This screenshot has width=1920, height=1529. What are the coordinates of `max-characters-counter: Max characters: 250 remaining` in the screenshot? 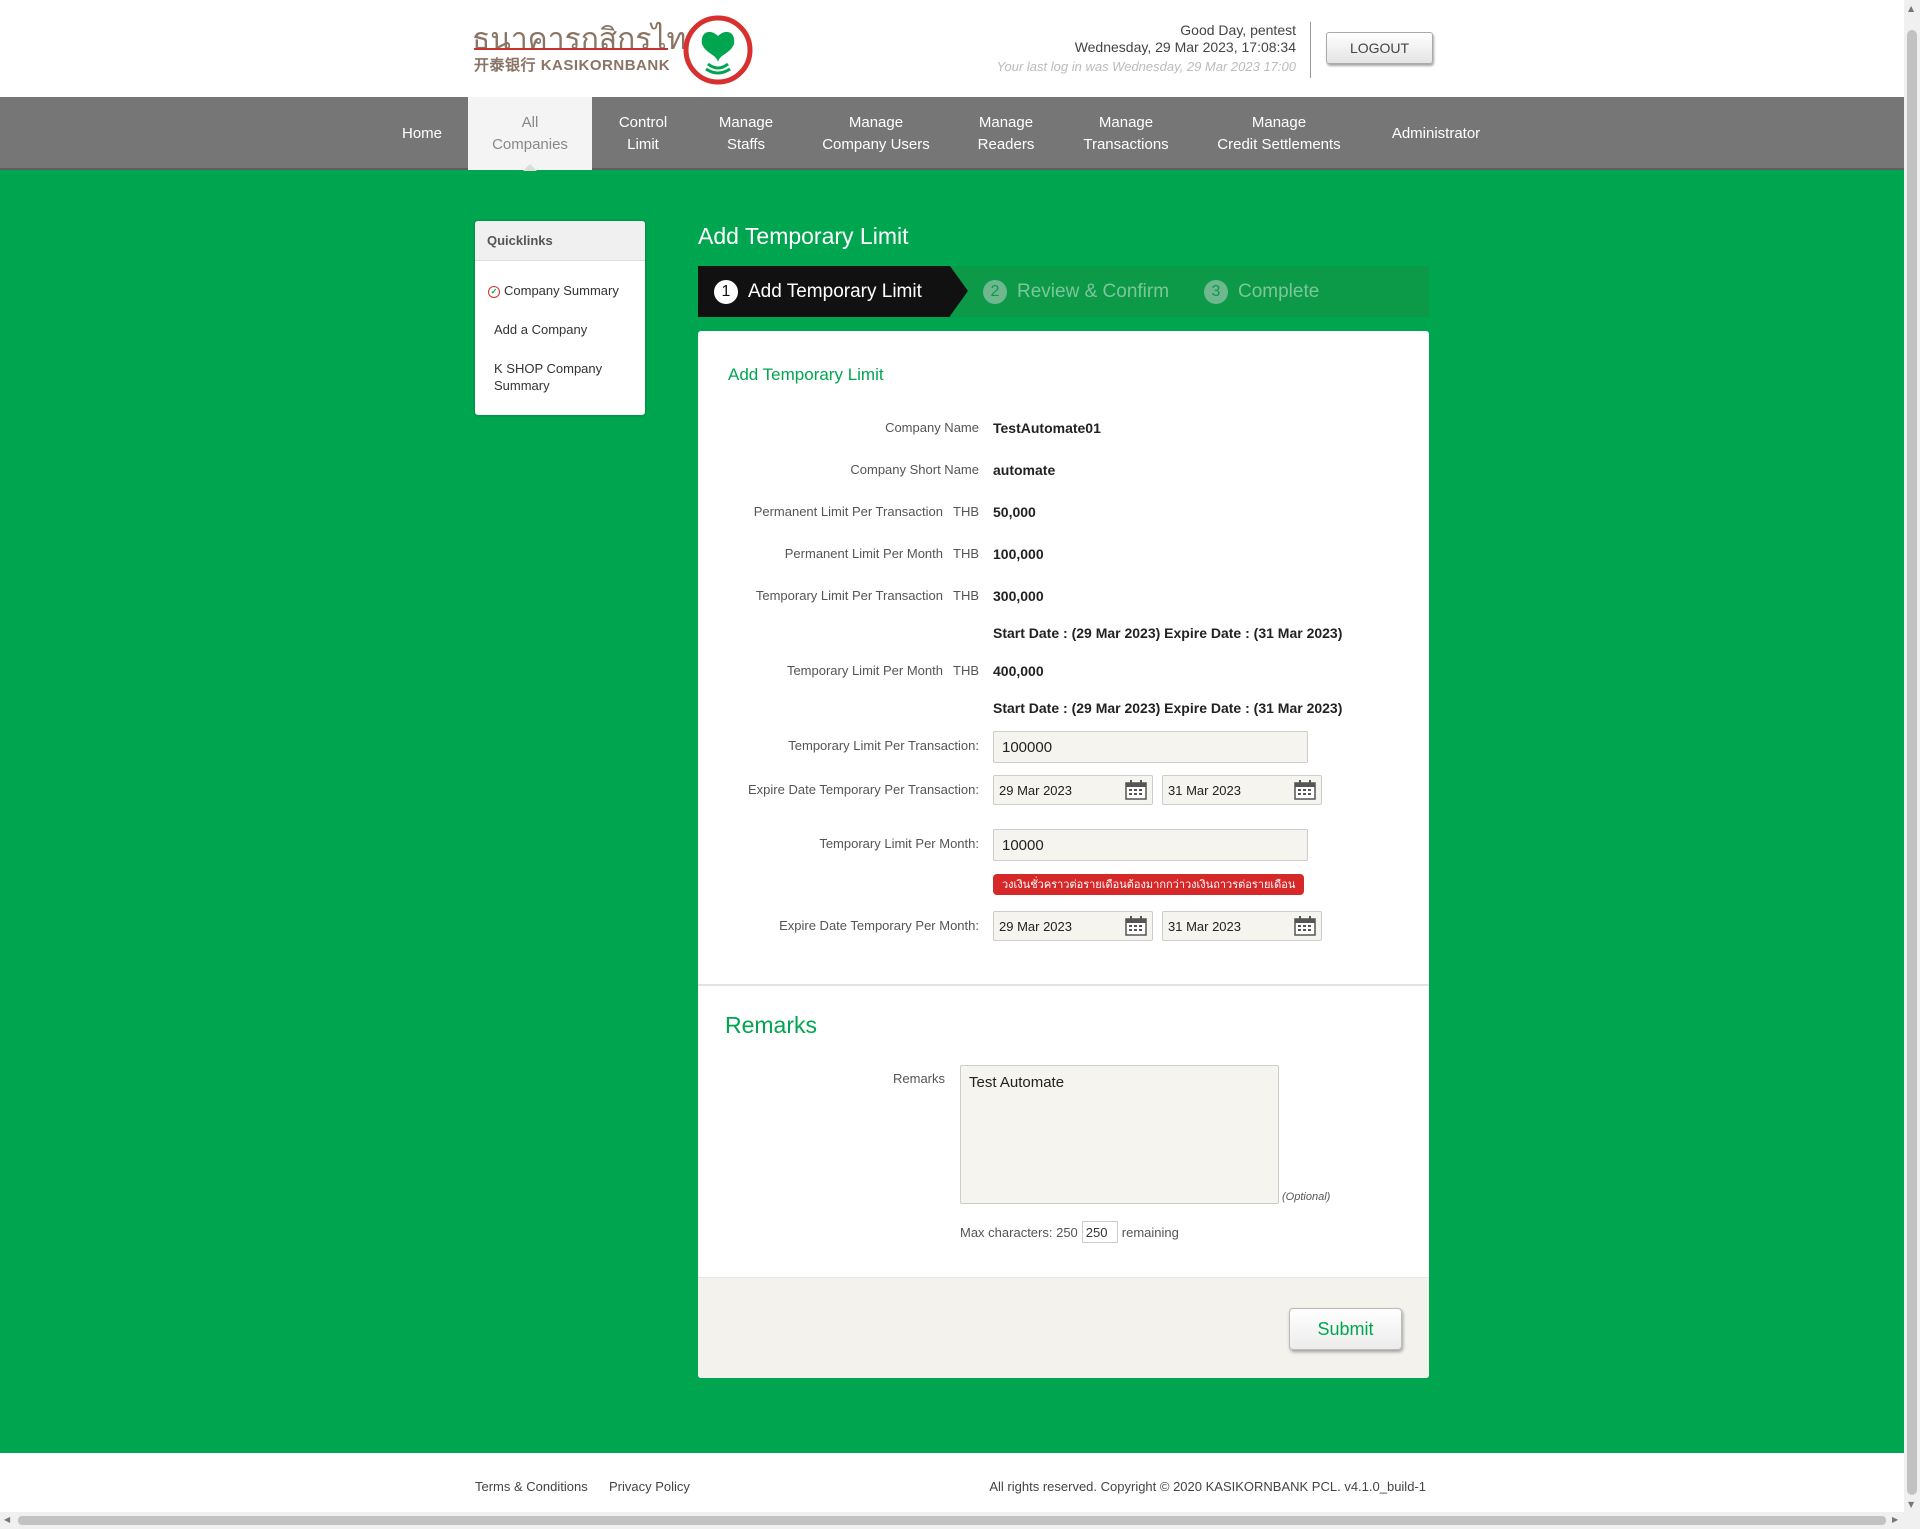 It's located at (1069, 1232).